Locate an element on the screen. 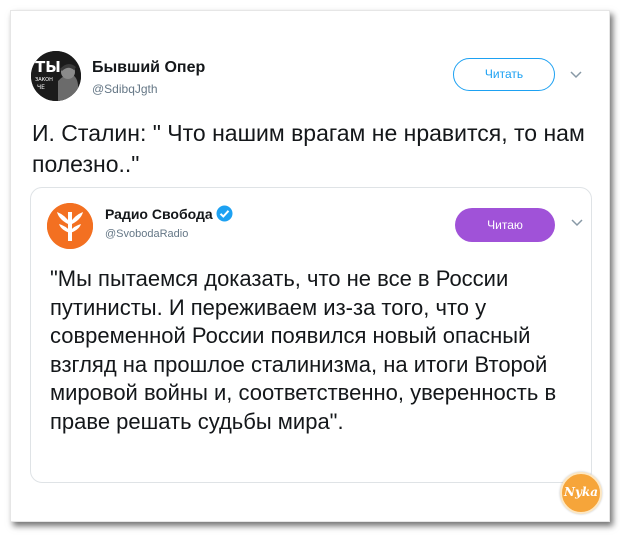 The height and width of the screenshot is (535, 620). nyka-watermark-icon: Nyka is located at coordinates (581, 493).